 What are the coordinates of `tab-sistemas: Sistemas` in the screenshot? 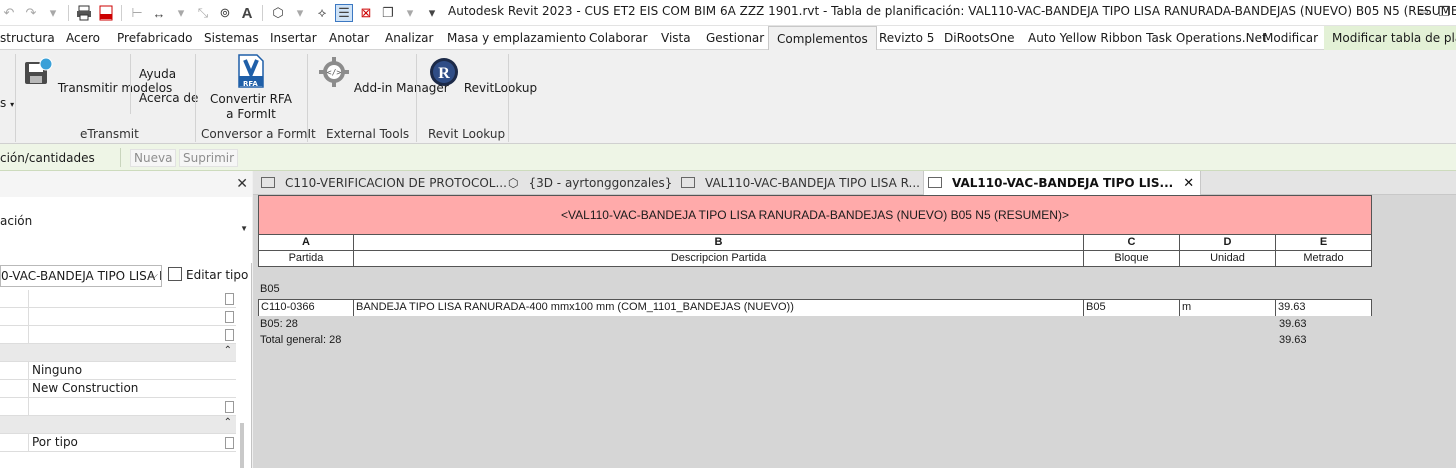 It's located at (231, 38).